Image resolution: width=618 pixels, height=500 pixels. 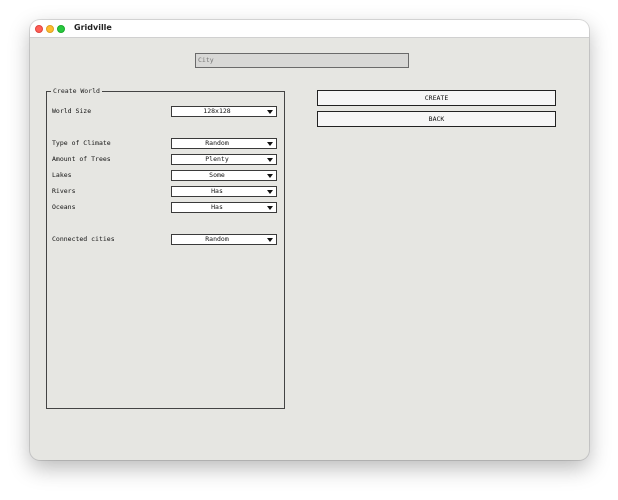 I want to click on lakes-label: Lakes, so click(x=62, y=175).